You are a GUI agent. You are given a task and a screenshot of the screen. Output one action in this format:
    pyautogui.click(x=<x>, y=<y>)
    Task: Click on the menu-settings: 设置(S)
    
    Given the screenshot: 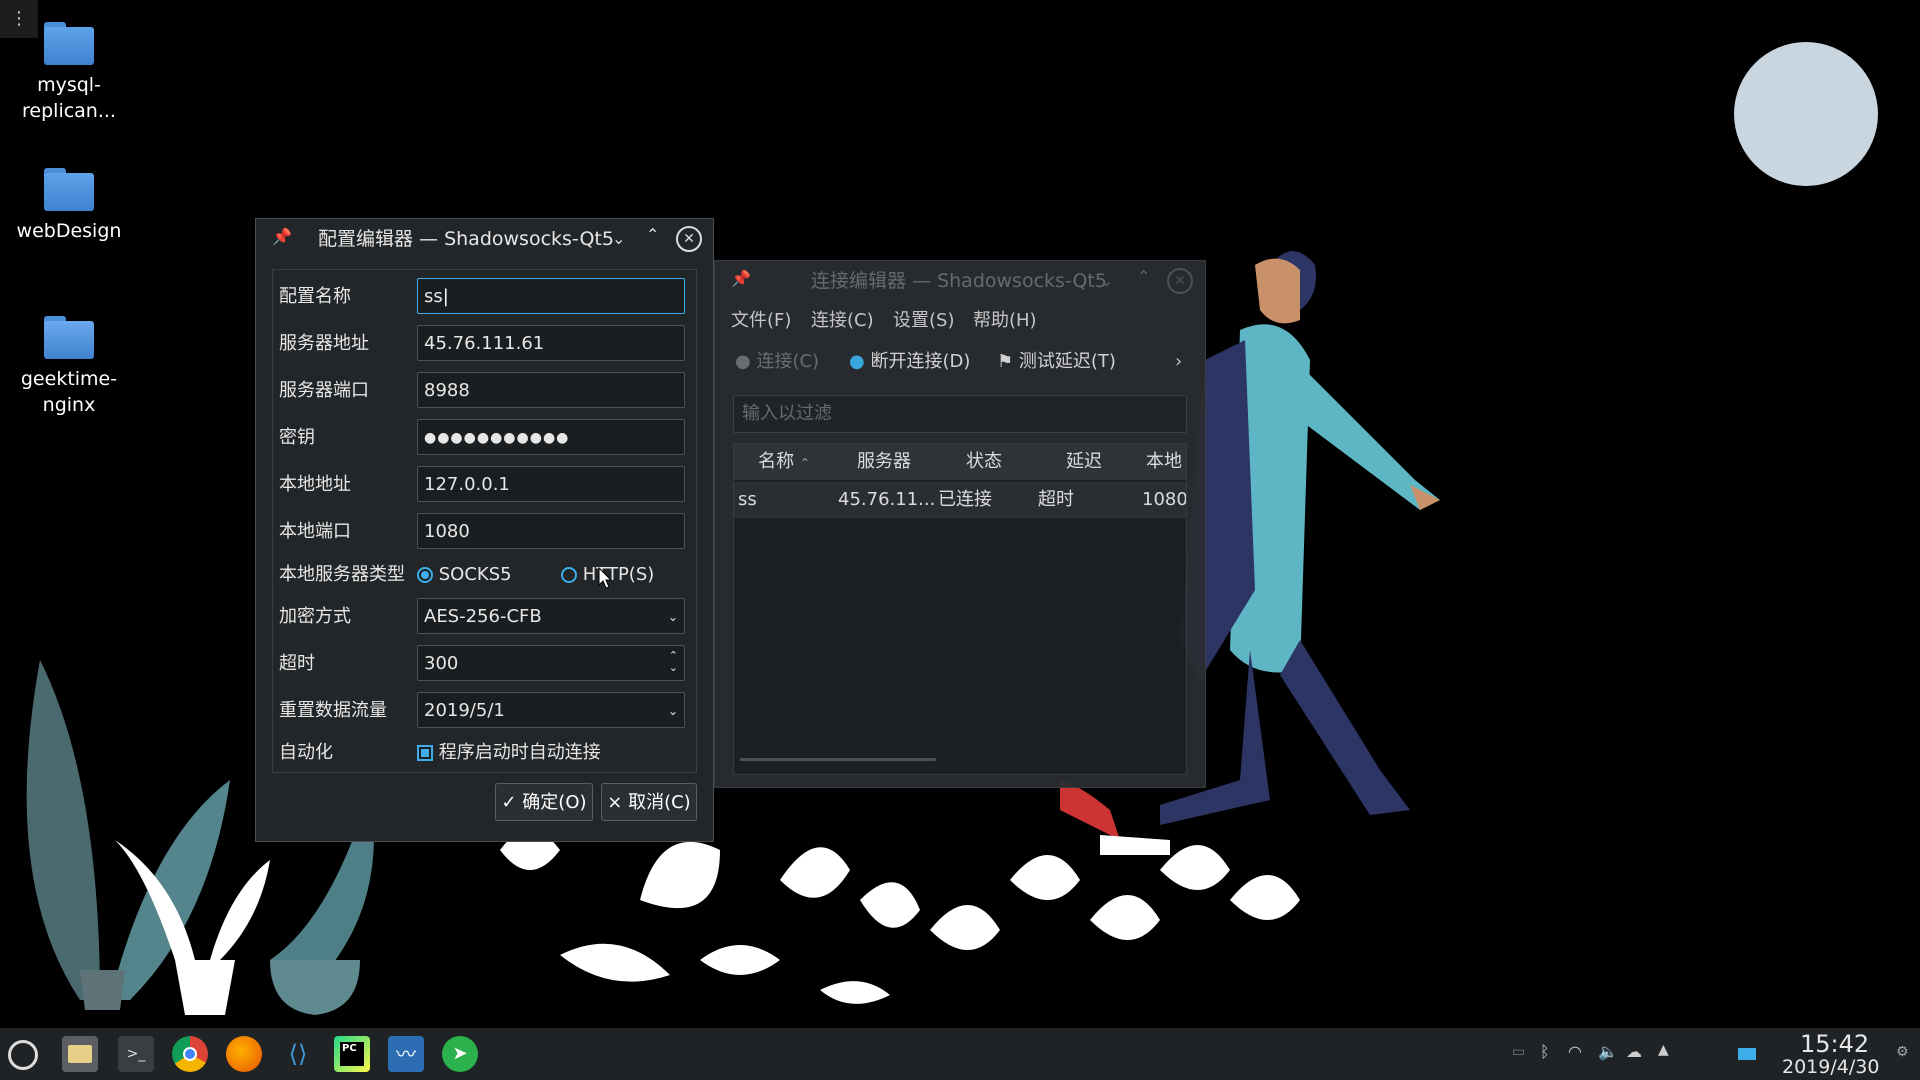 What is the action you would take?
    pyautogui.click(x=923, y=321)
    